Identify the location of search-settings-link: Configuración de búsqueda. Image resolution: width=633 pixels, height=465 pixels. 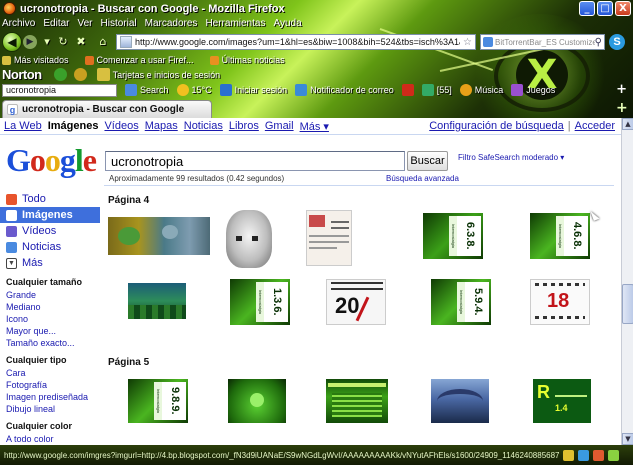
(496, 126).